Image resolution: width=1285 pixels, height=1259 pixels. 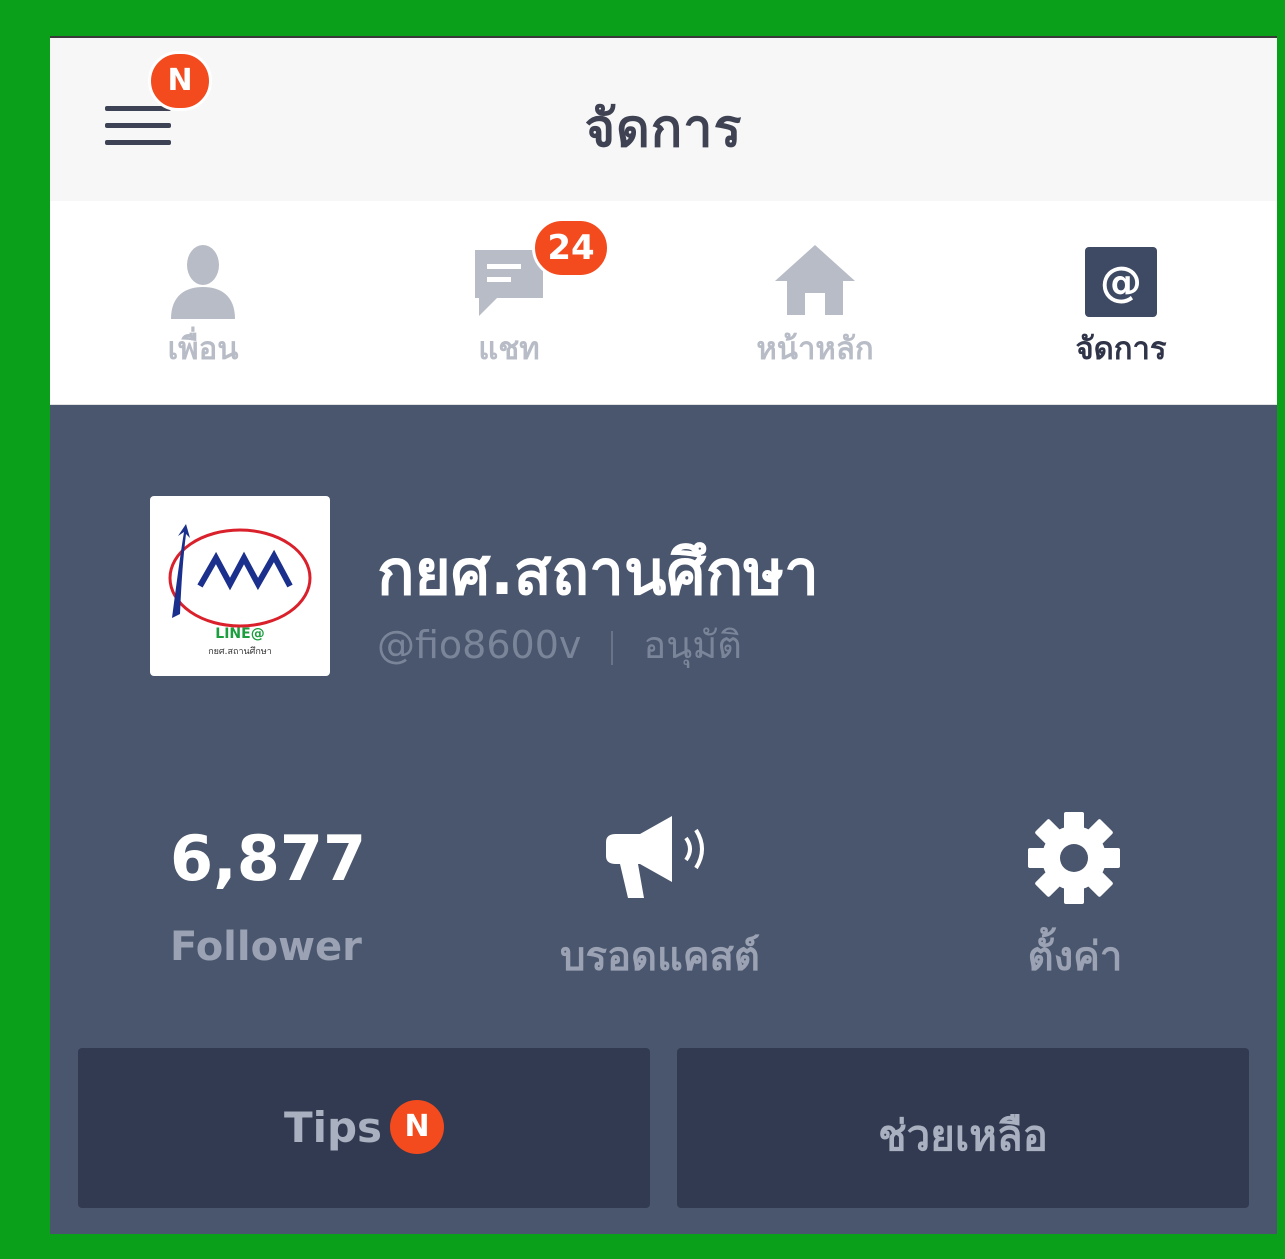 I want to click on person-icon, so click(x=203, y=282).